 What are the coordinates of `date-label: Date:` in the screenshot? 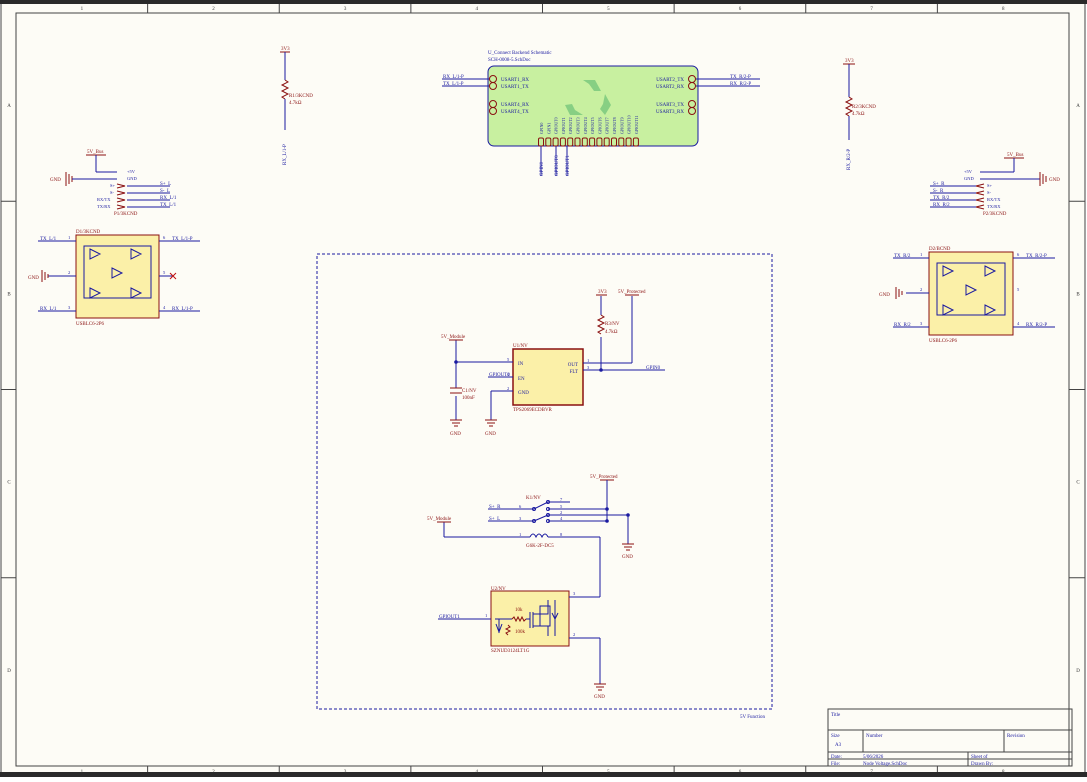 It's located at (836, 757).